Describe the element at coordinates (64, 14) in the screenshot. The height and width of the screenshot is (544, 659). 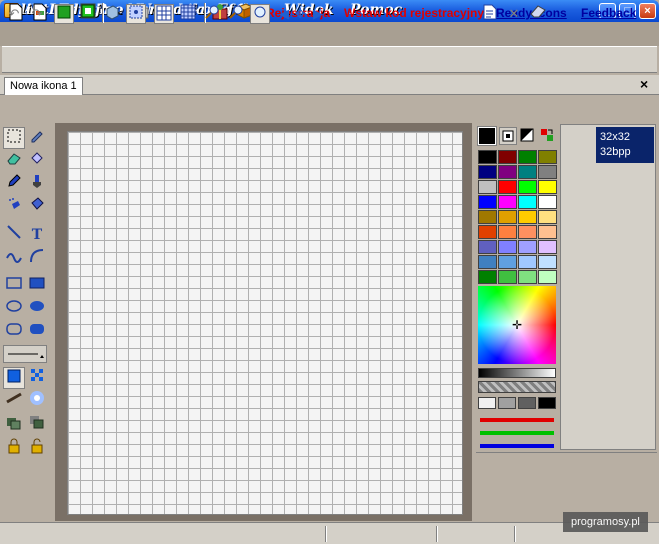
I see `fill-green-icon` at that location.